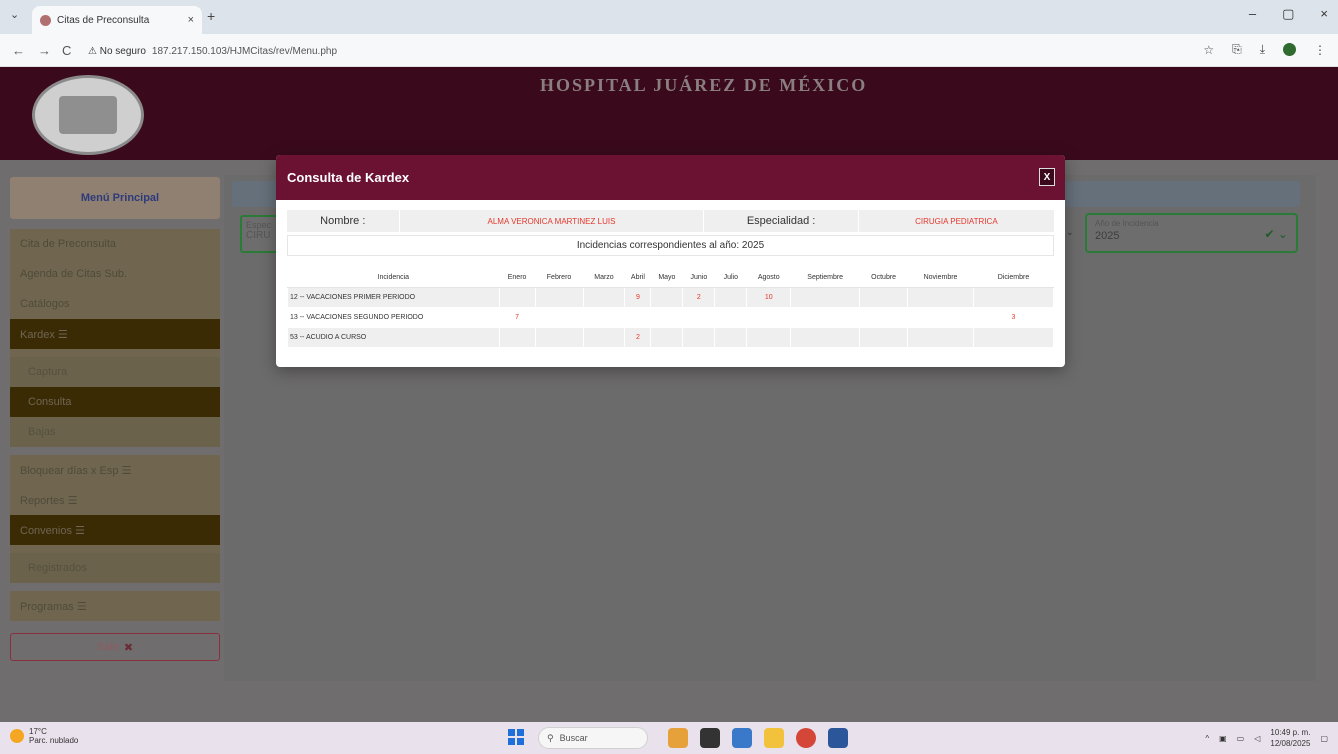 This screenshot has height=754, width=1338. What do you see at coordinates (710, 738) in the screenshot?
I see `task-view-icon` at bounding box center [710, 738].